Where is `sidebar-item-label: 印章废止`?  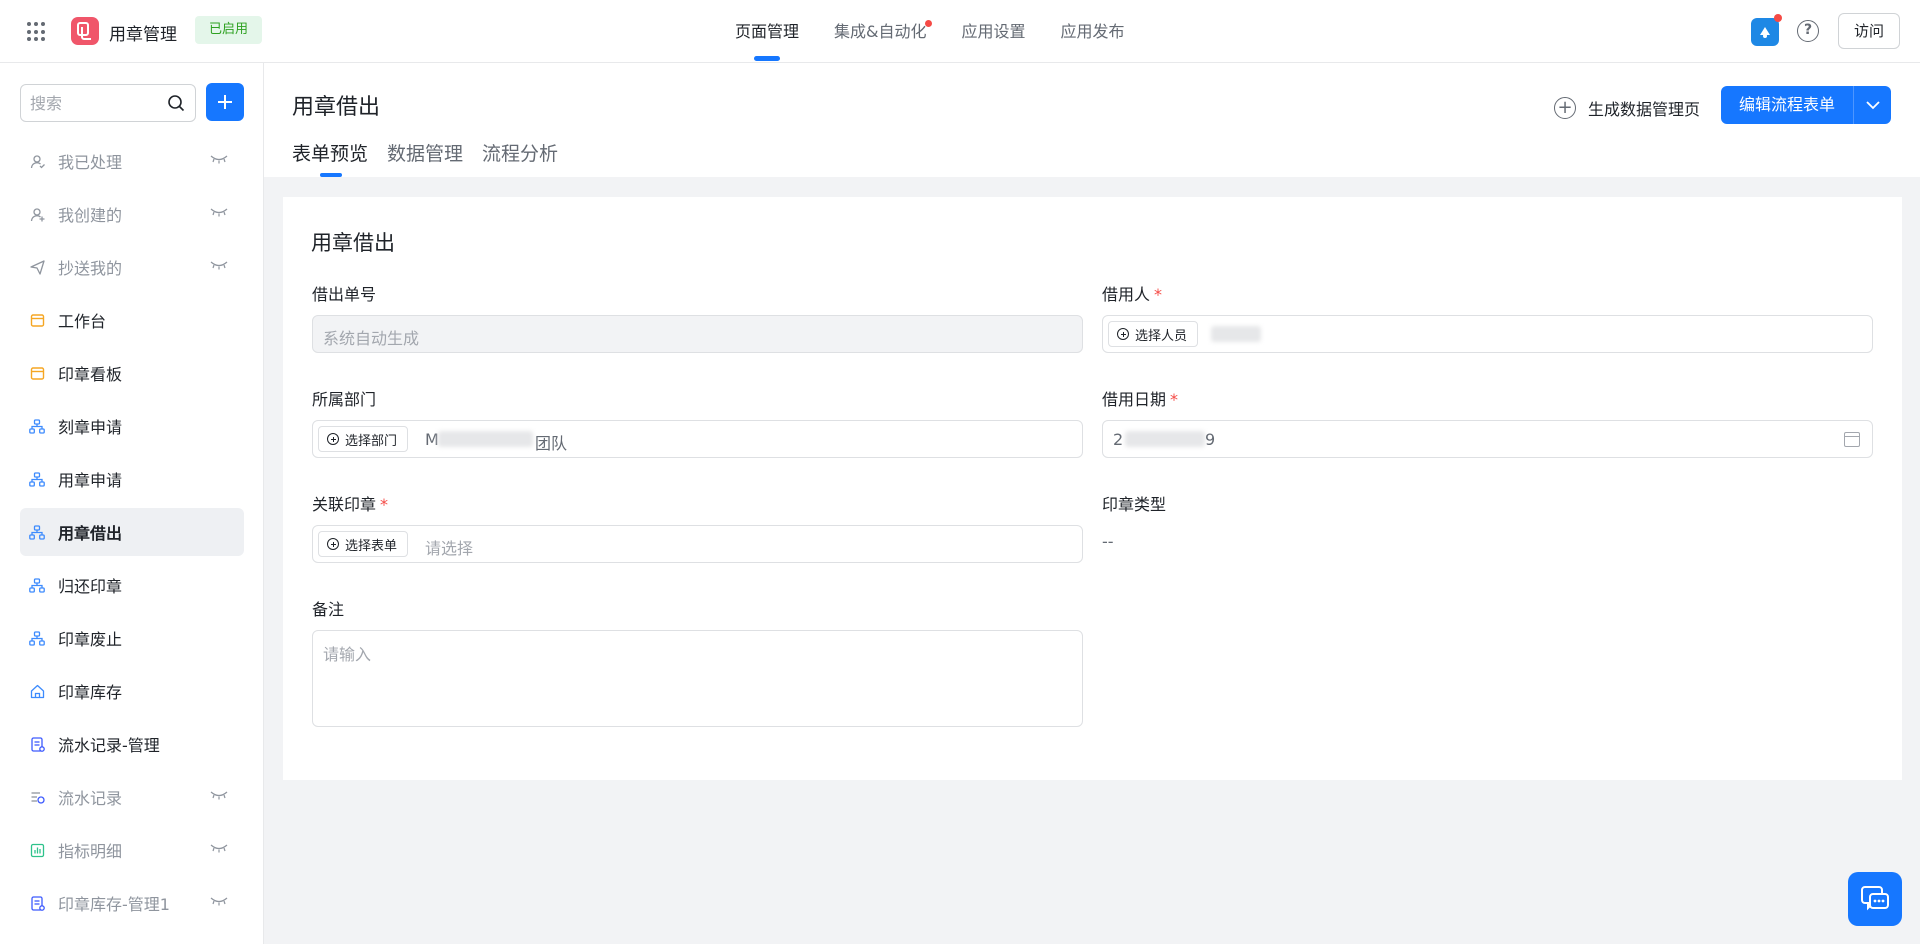 sidebar-item-label: 印章废止 is located at coordinates (90, 639).